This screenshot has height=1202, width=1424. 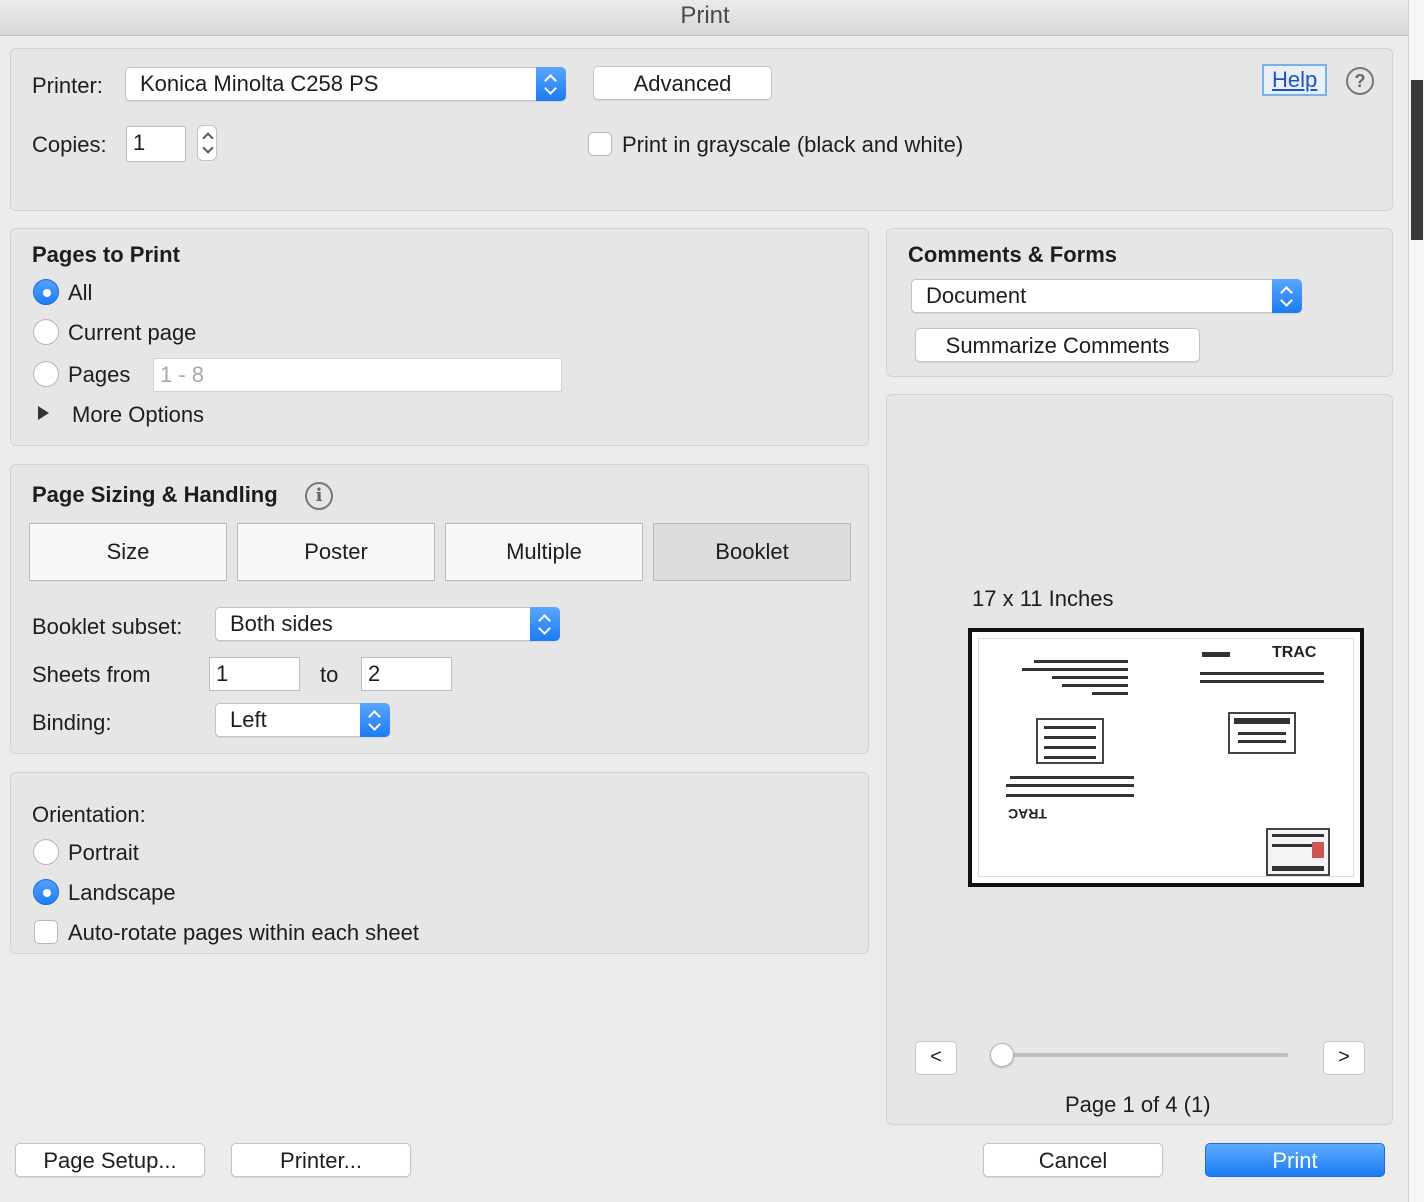 I want to click on copies-label: Copies:, so click(x=69, y=144).